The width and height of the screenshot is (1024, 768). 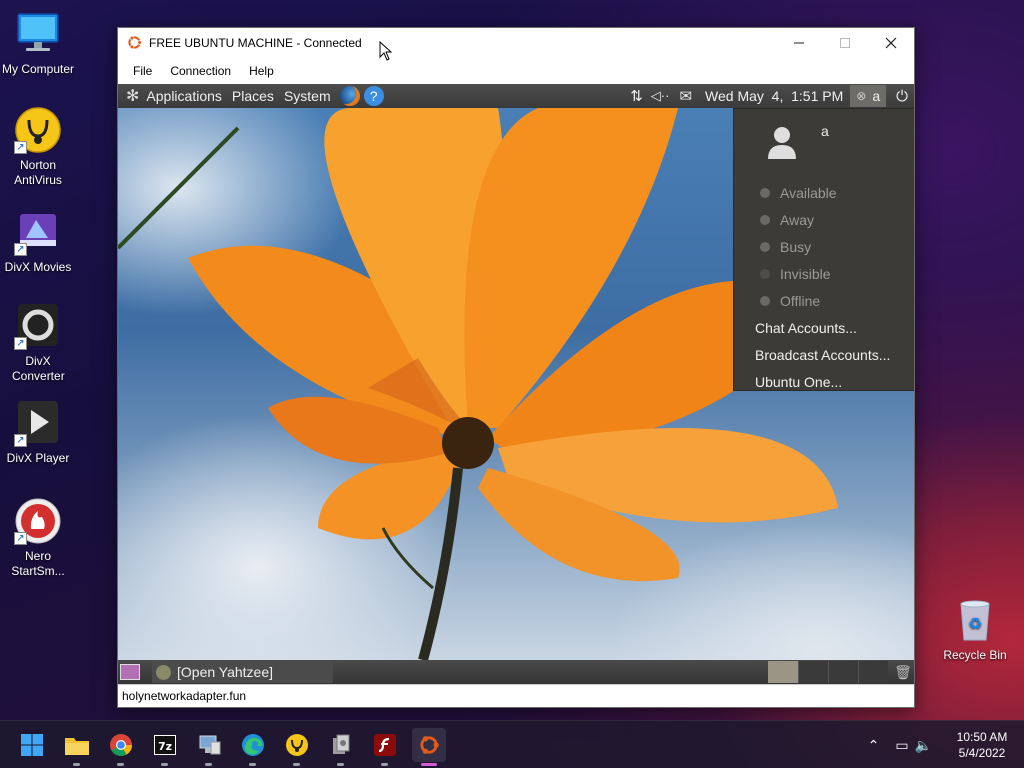 I want to click on show-desktop-icon, so click(x=130, y=672).